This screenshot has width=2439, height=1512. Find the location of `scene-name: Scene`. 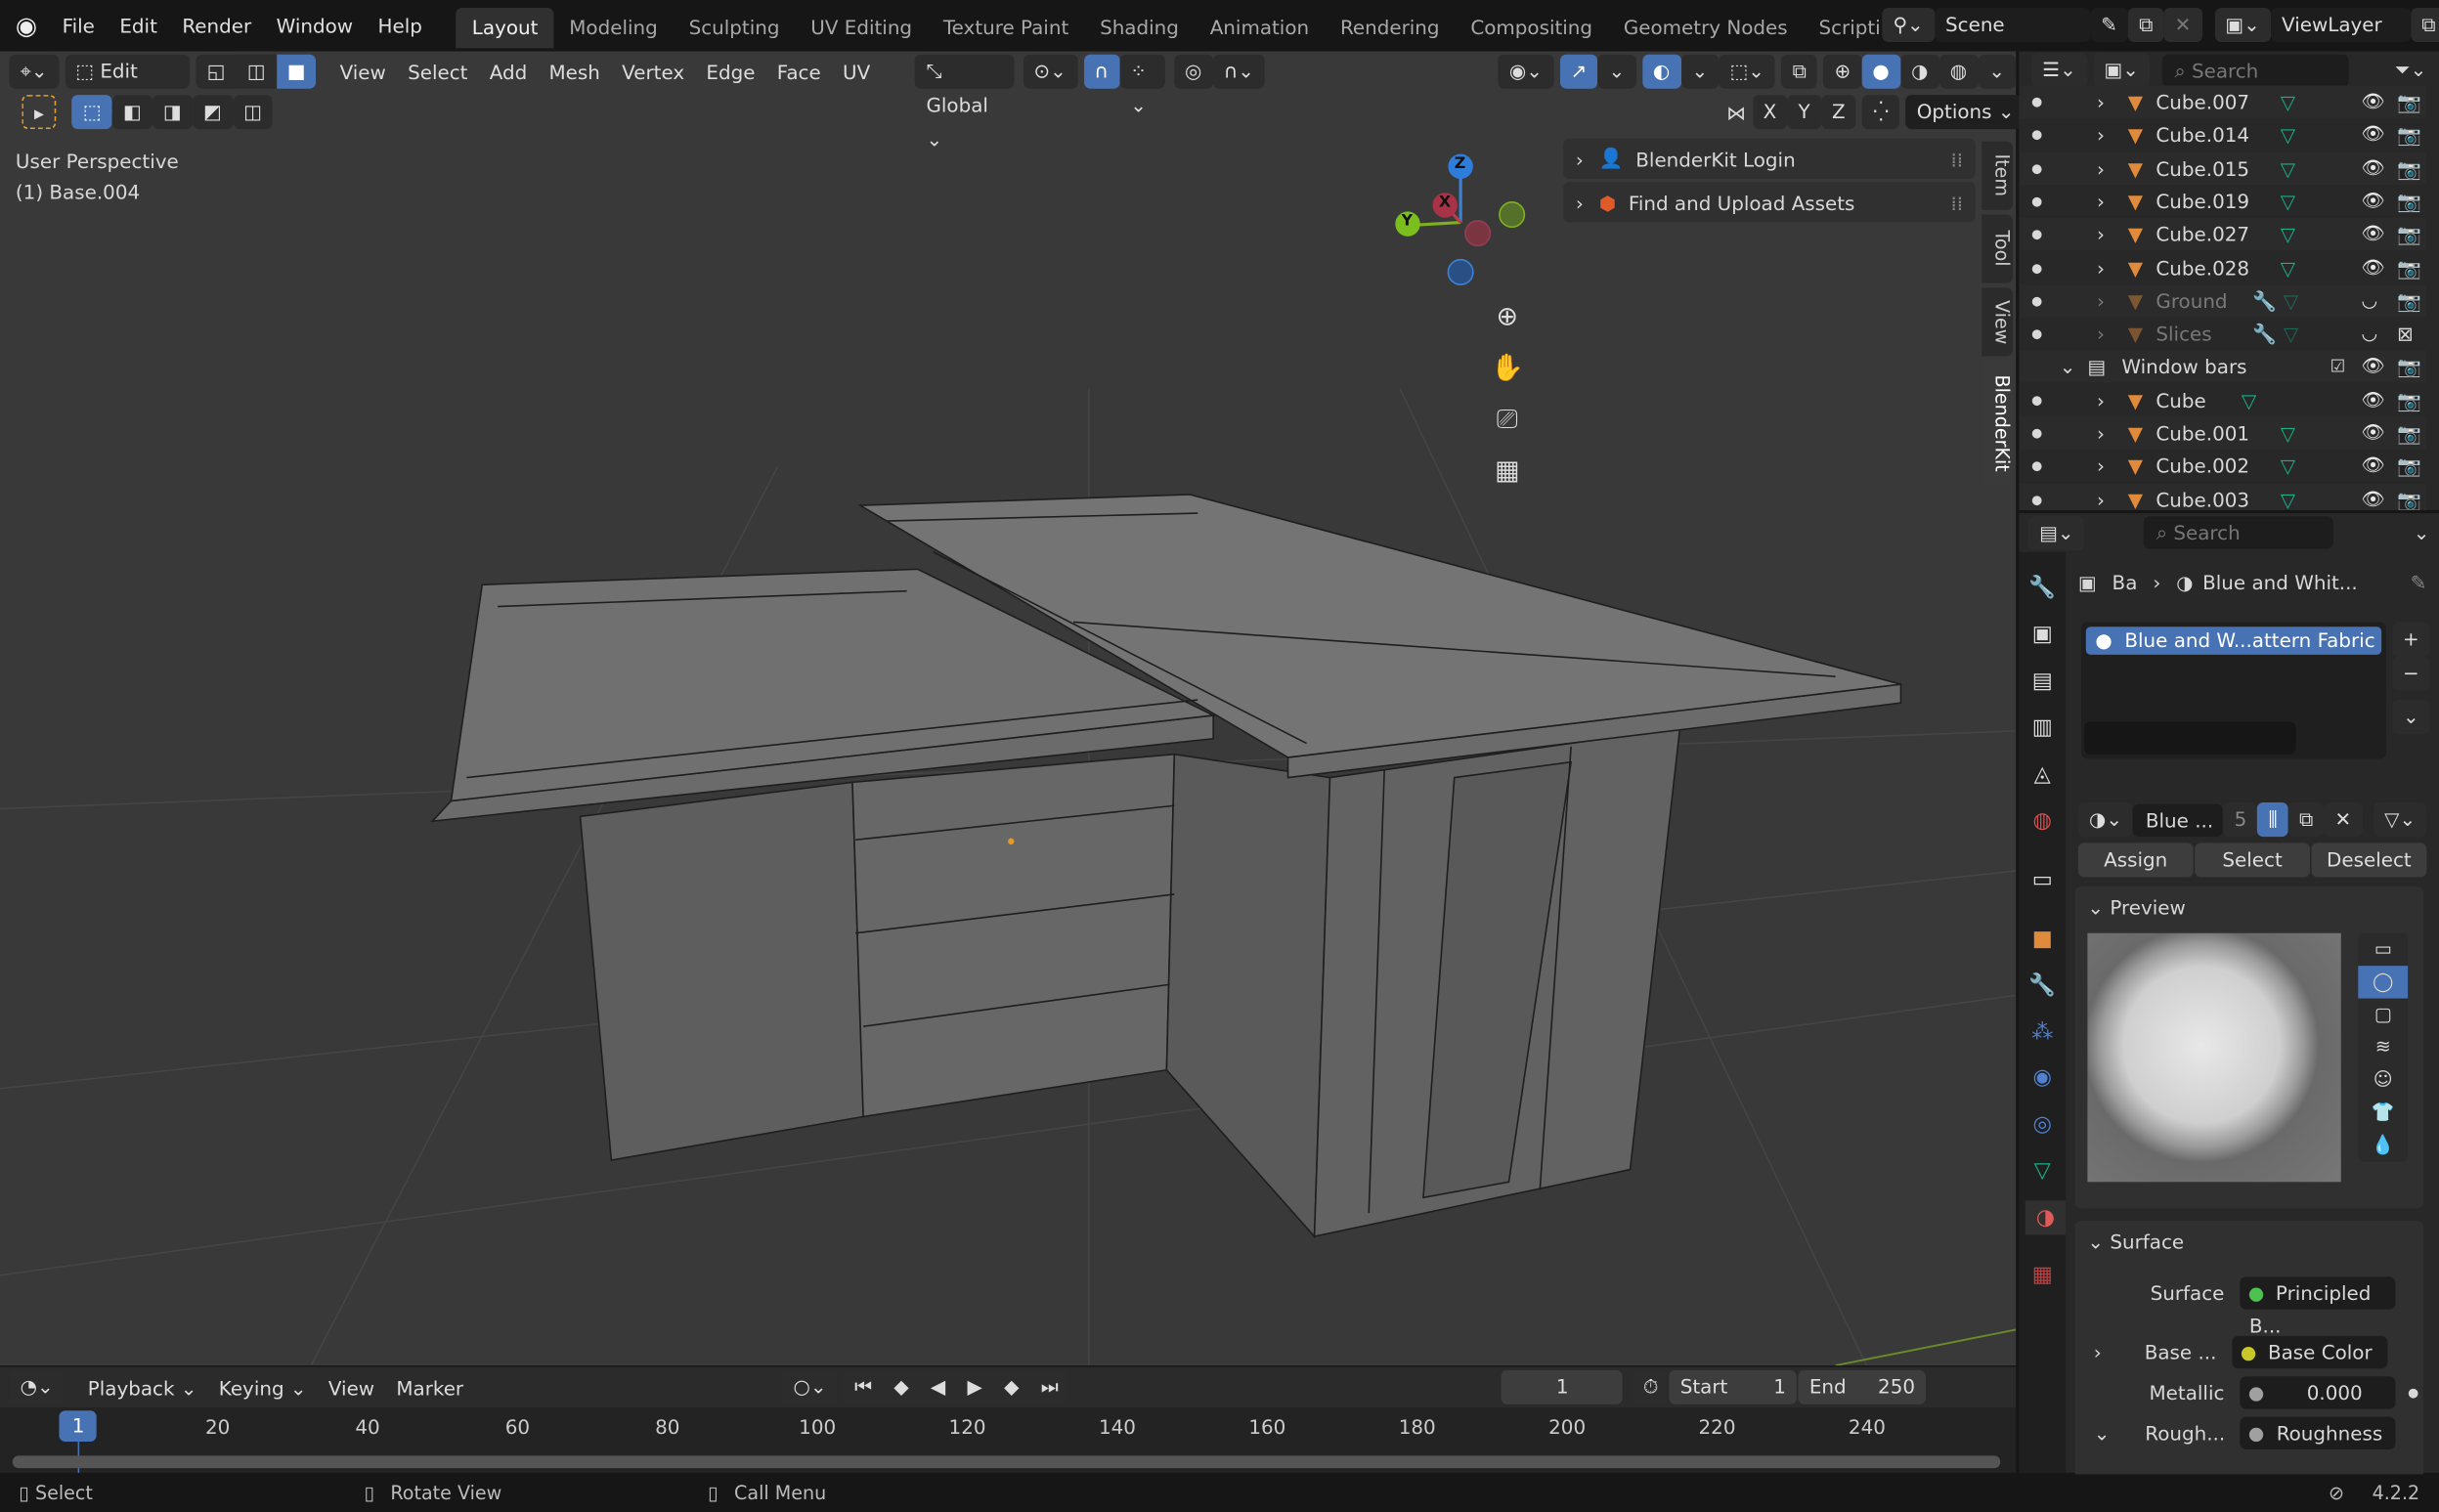

scene-name: Scene is located at coordinates (2012, 24).